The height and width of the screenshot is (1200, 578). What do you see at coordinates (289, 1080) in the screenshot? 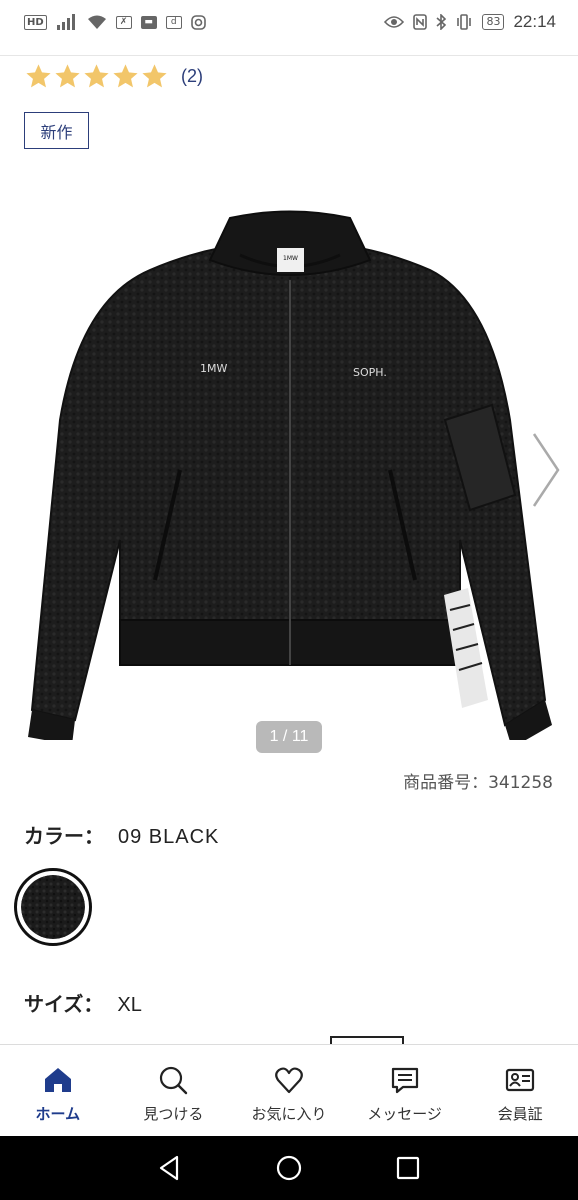
I see `heart-icon` at bounding box center [289, 1080].